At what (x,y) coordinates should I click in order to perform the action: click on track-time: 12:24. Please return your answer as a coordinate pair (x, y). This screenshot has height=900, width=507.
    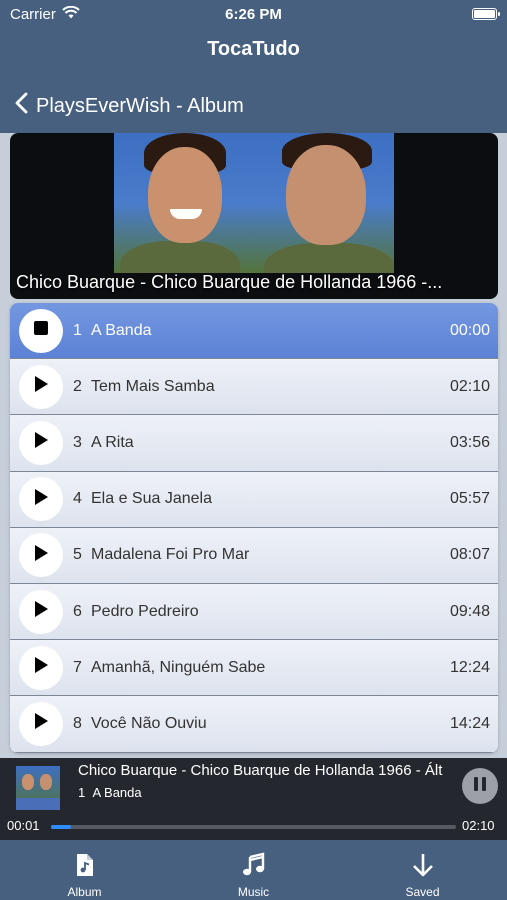
    Looking at the image, I should click on (469, 667).